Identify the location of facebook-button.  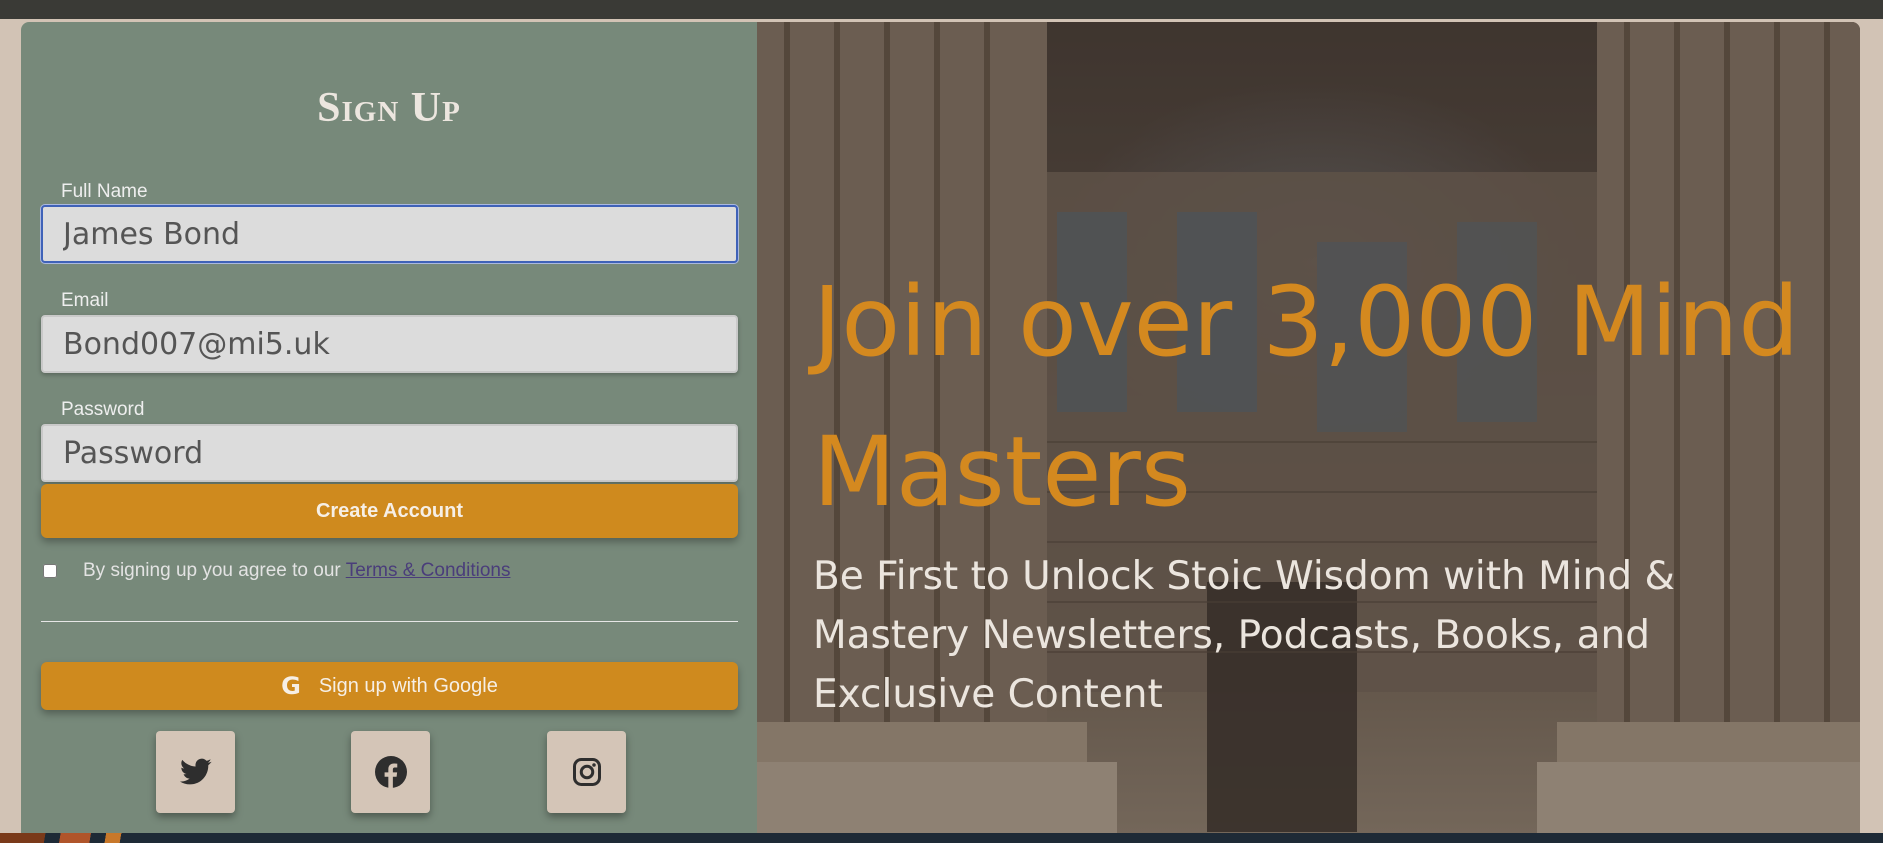
(390, 772).